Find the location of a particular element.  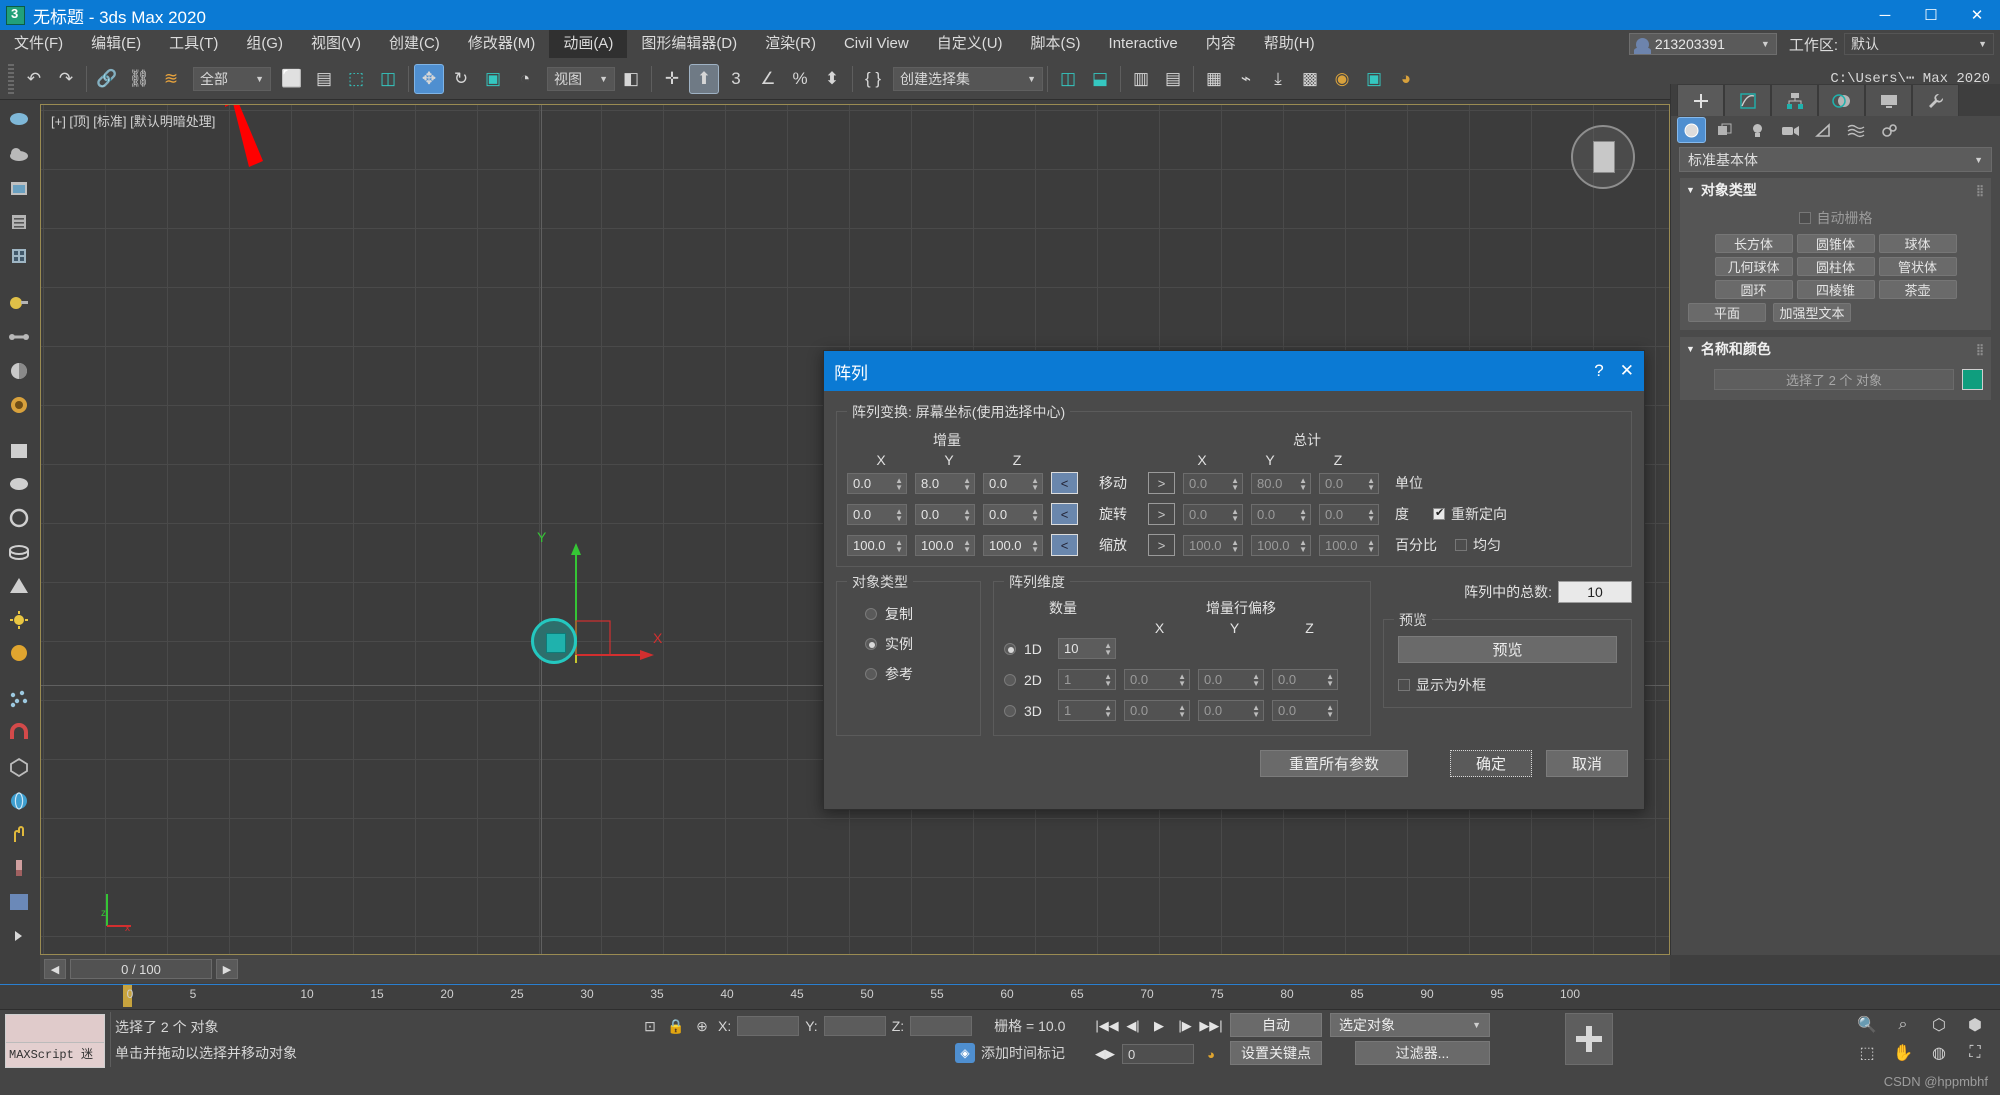

maxscript-output-pane is located at coordinates (55, 1029).